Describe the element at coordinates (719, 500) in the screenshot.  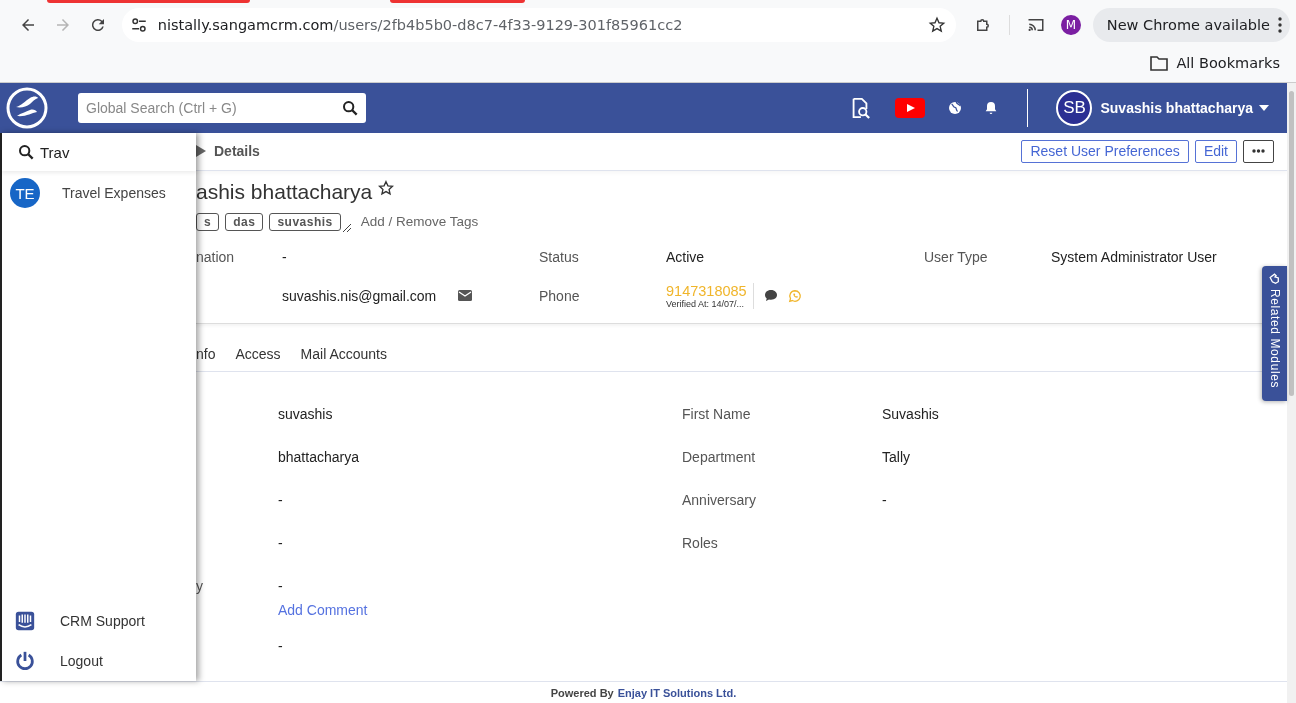
I see `field-label: Anniversary` at that location.